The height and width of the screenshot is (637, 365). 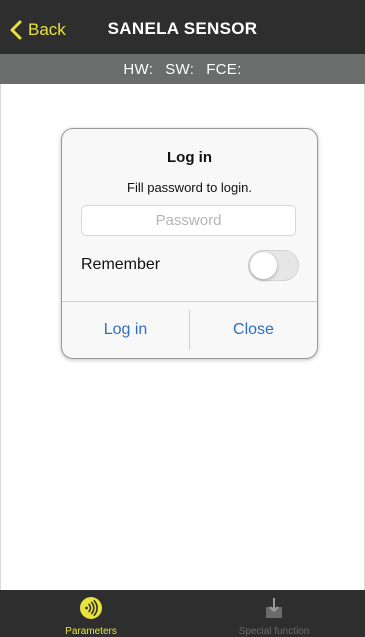 What do you see at coordinates (16, 30) in the screenshot?
I see `chevron-left-icon` at bounding box center [16, 30].